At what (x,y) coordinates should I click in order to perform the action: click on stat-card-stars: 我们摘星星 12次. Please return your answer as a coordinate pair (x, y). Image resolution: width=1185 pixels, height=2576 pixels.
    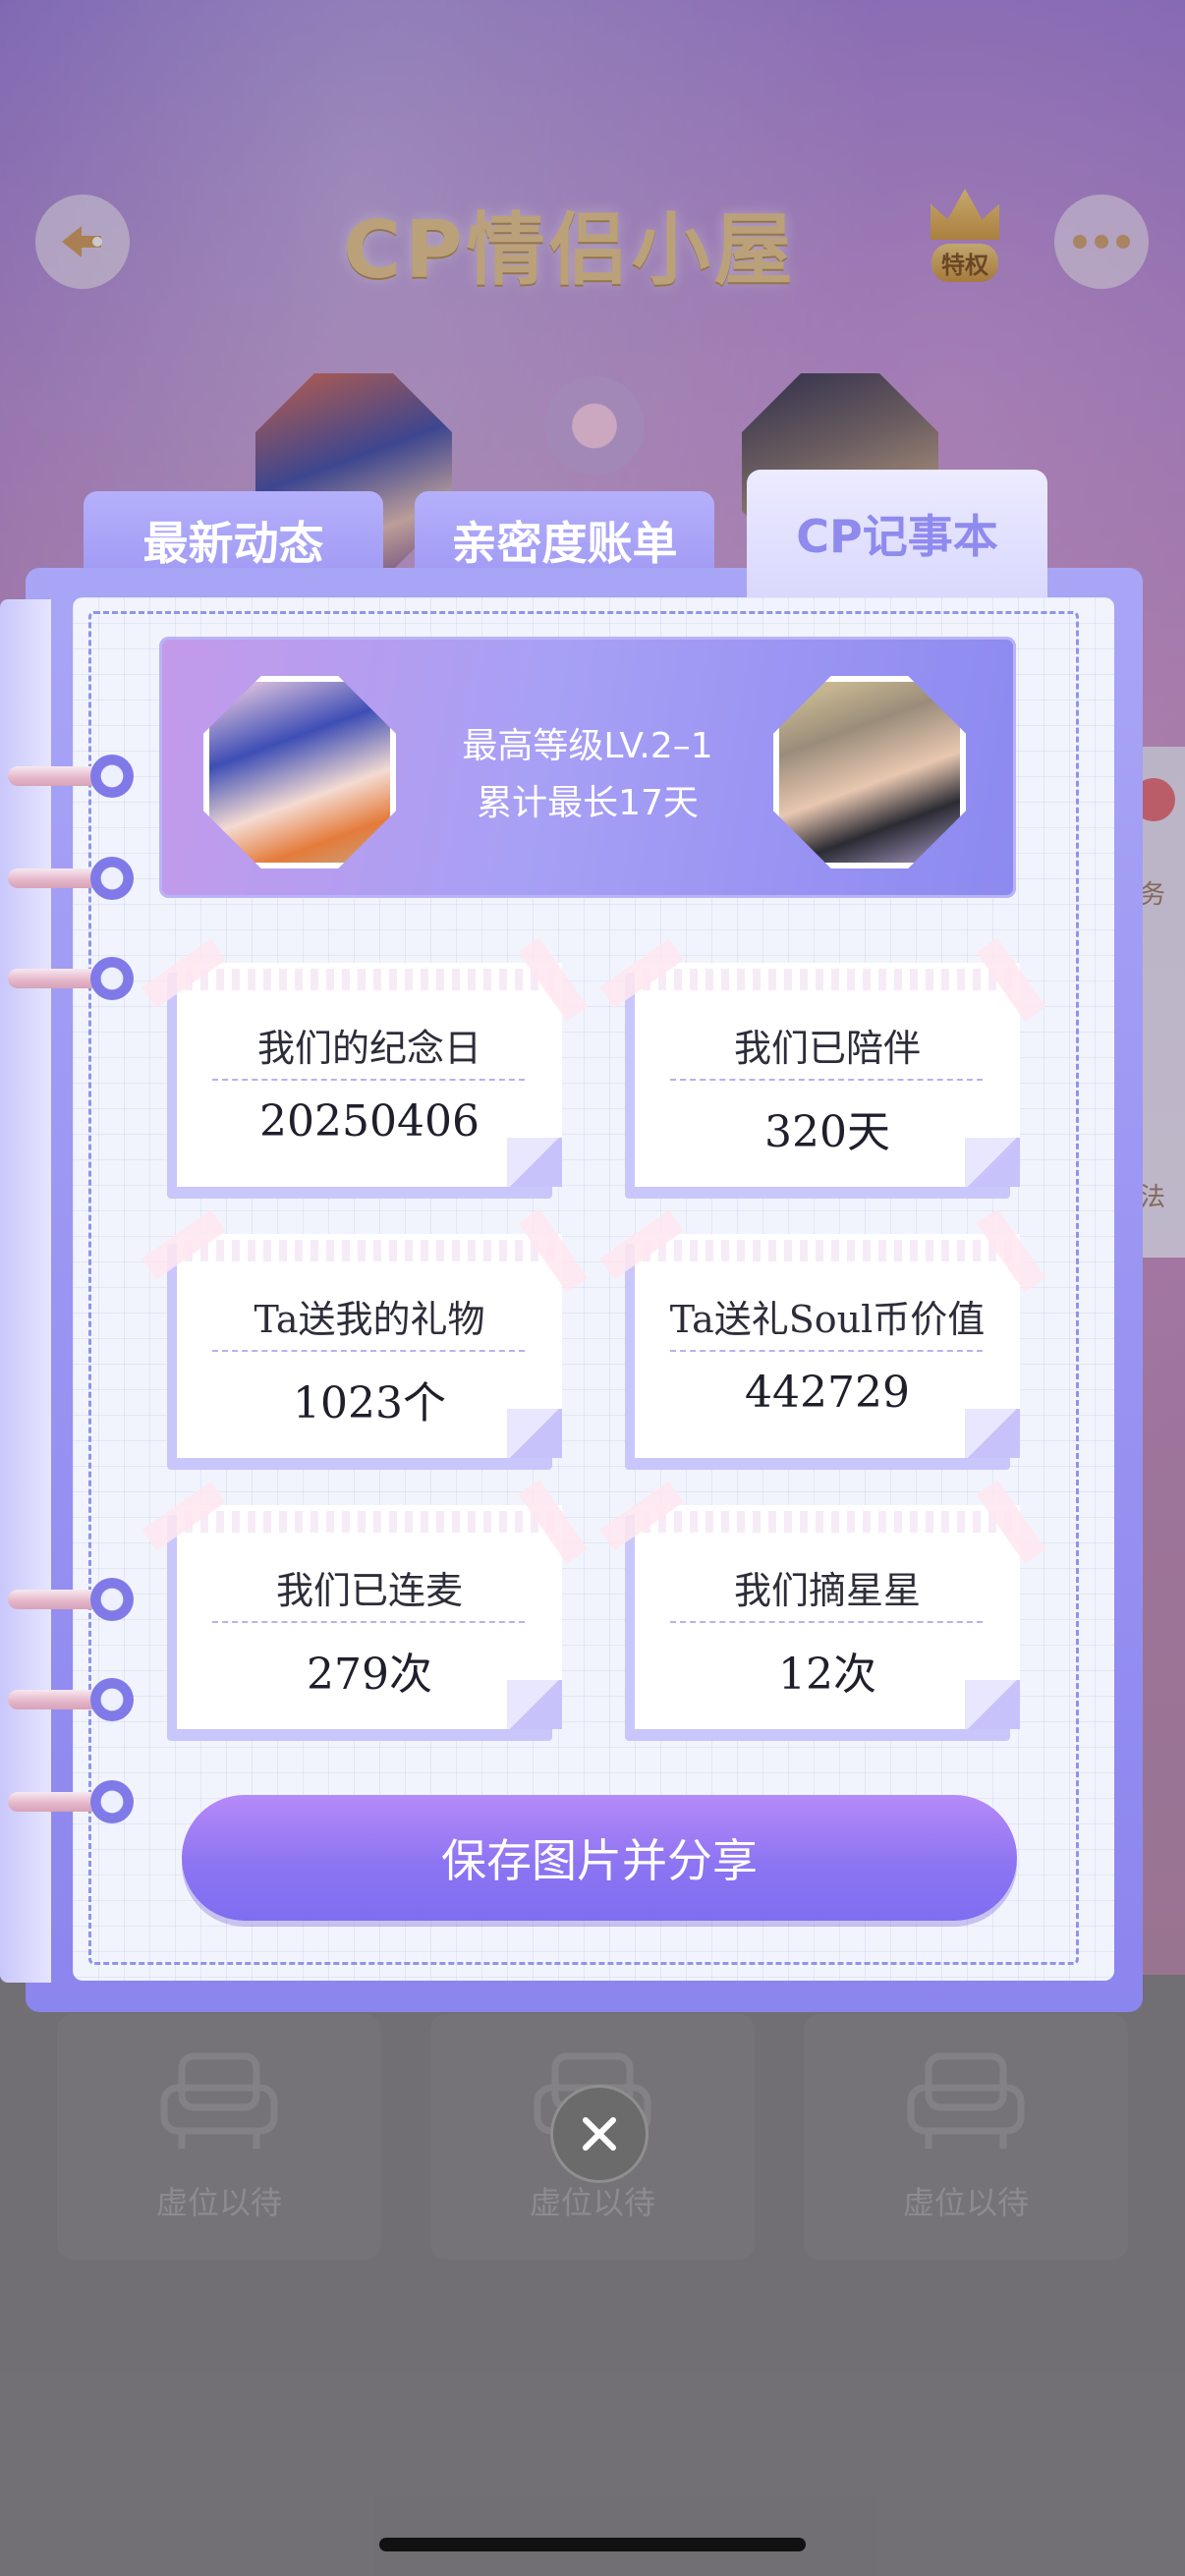
    Looking at the image, I should click on (823, 1610).